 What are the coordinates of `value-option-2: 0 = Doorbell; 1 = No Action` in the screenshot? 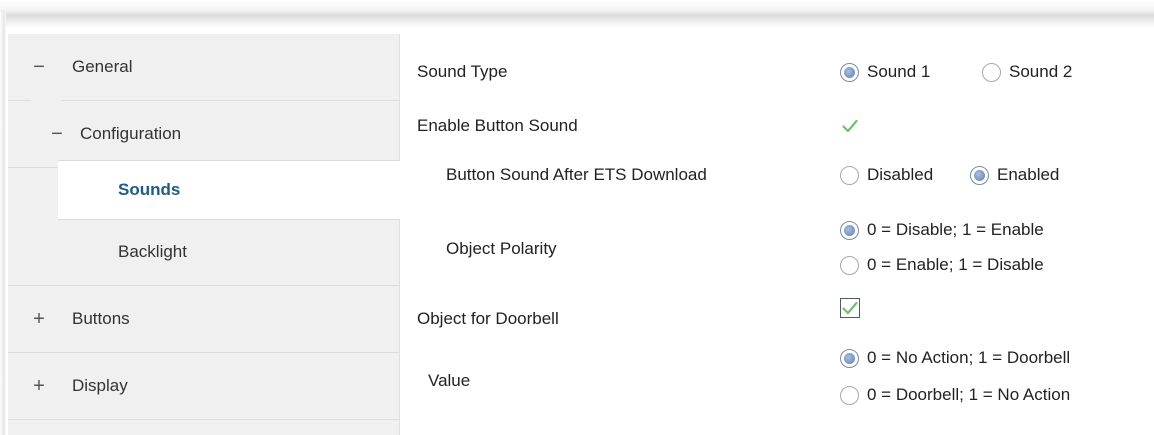 It's located at (955, 395).